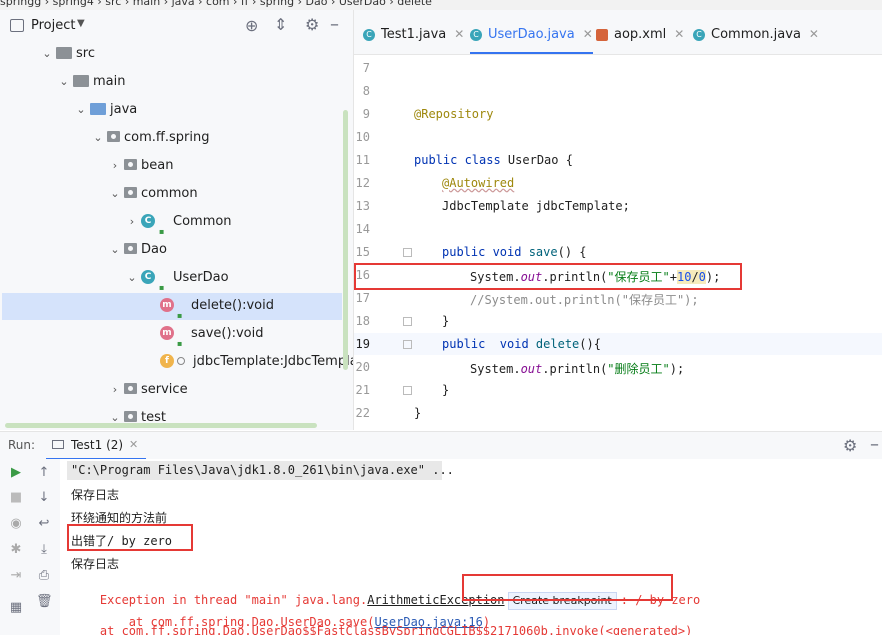  I want to click on tree-item-save-method: m▪save():void, so click(211, 334).